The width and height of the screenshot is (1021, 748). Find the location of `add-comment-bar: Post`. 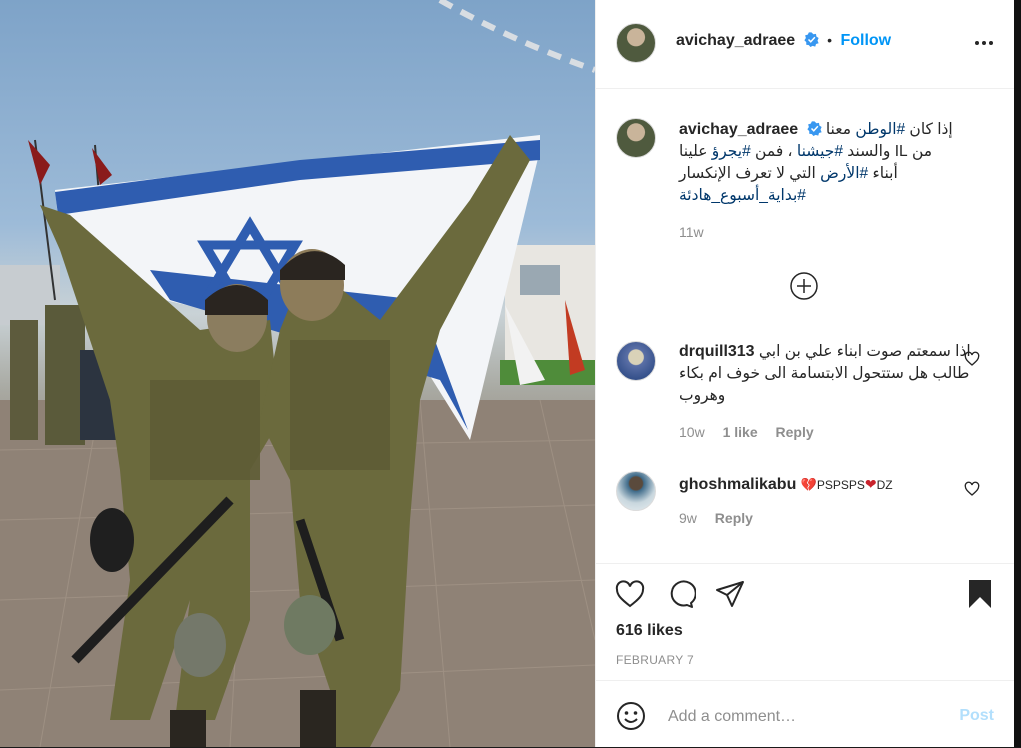

add-comment-bar: Post is located at coordinates (805, 714).